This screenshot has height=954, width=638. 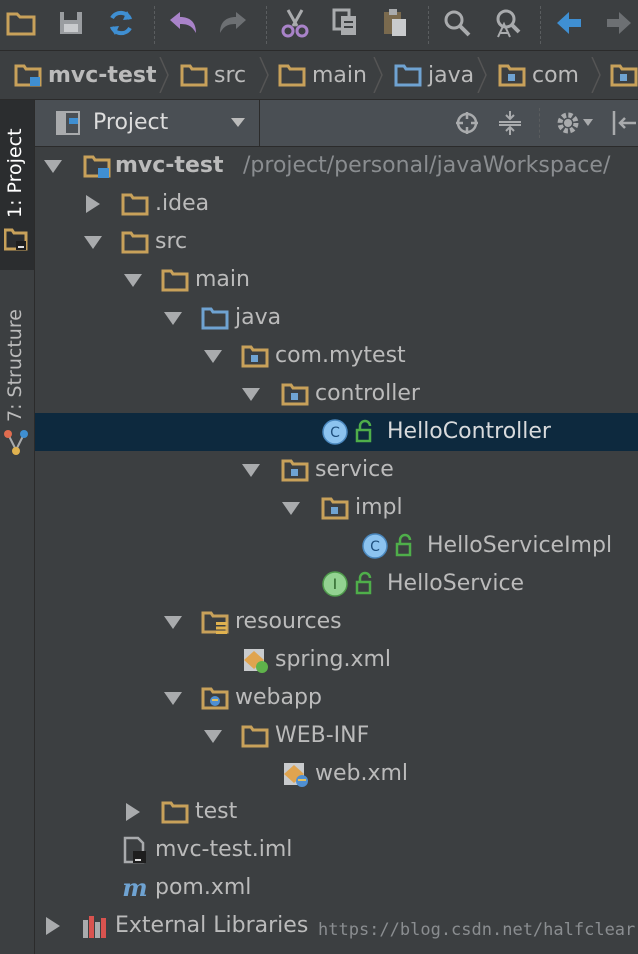 I want to click on cut-button, so click(x=295, y=23).